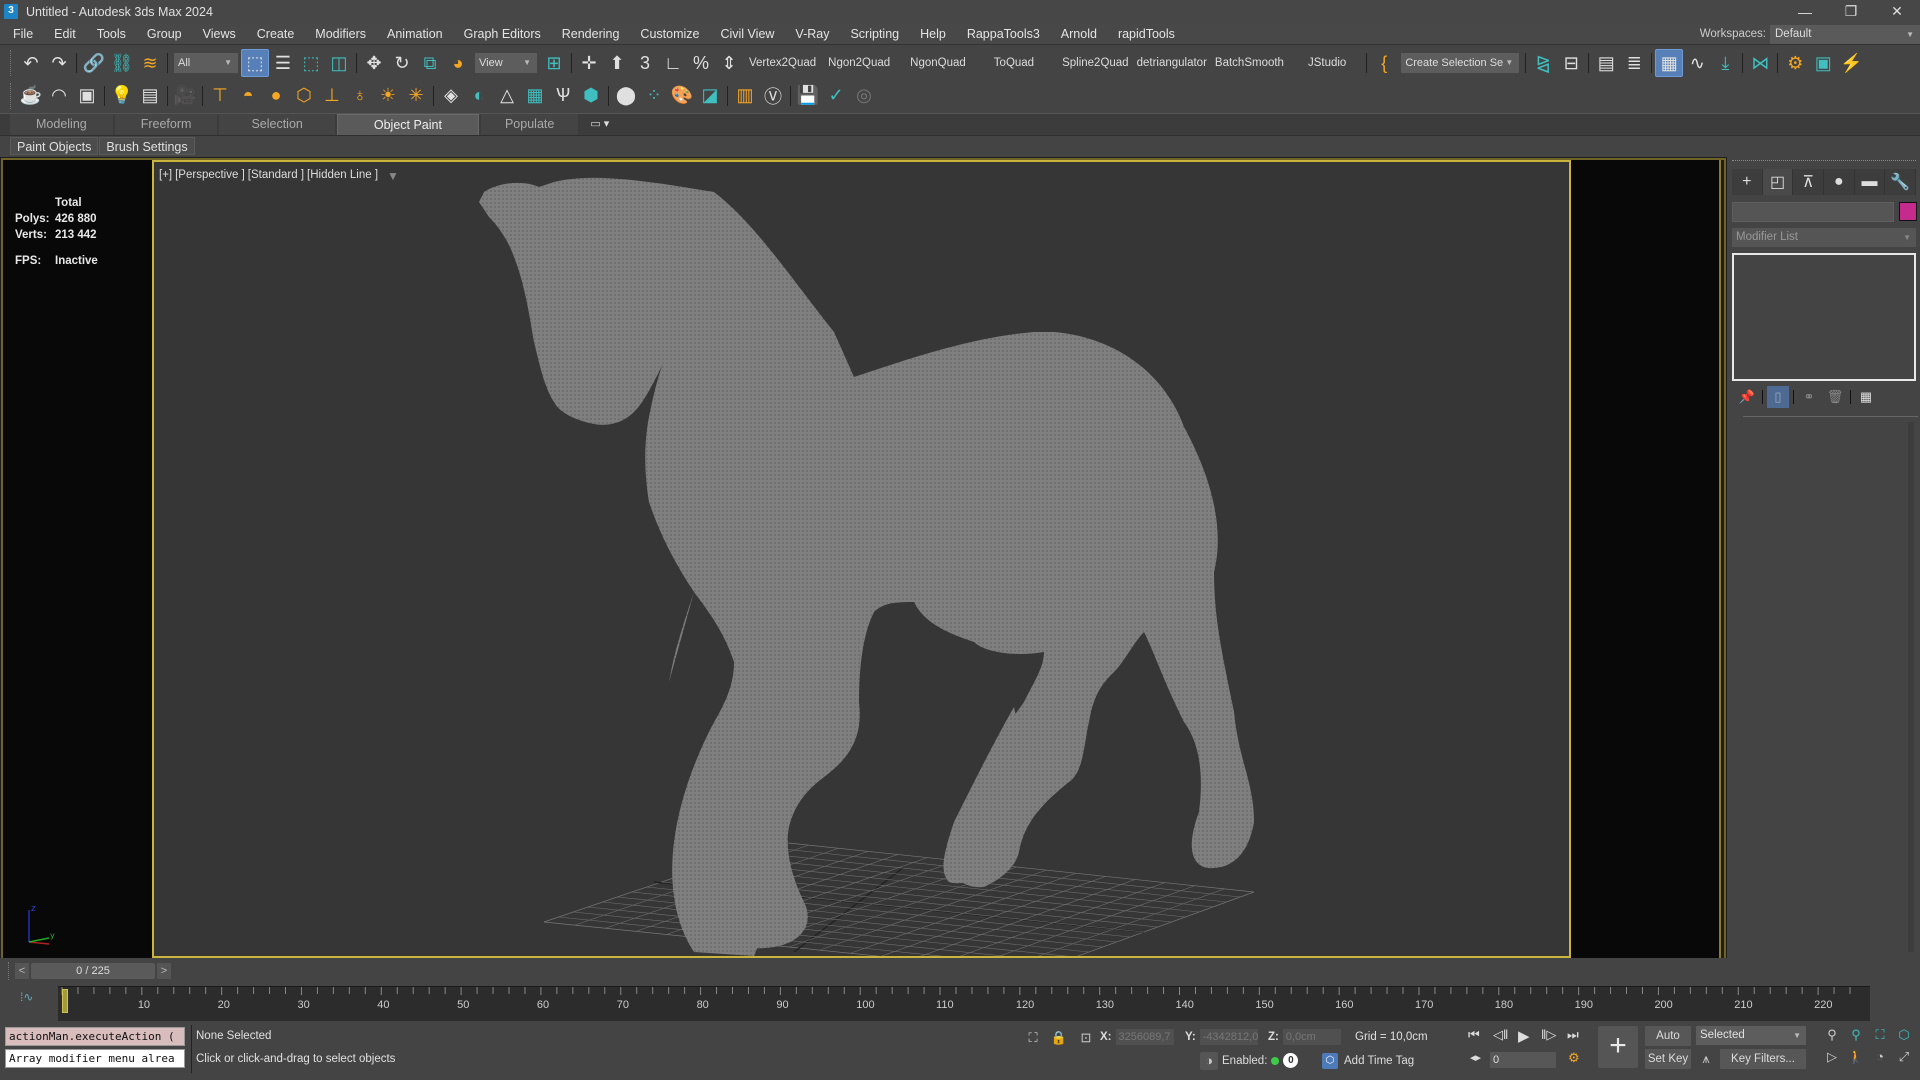 This screenshot has height=1080, width=1920. Describe the element at coordinates (206, 63) in the screenshot. I see `selection-filter-dropdown: All ▼` at that location.